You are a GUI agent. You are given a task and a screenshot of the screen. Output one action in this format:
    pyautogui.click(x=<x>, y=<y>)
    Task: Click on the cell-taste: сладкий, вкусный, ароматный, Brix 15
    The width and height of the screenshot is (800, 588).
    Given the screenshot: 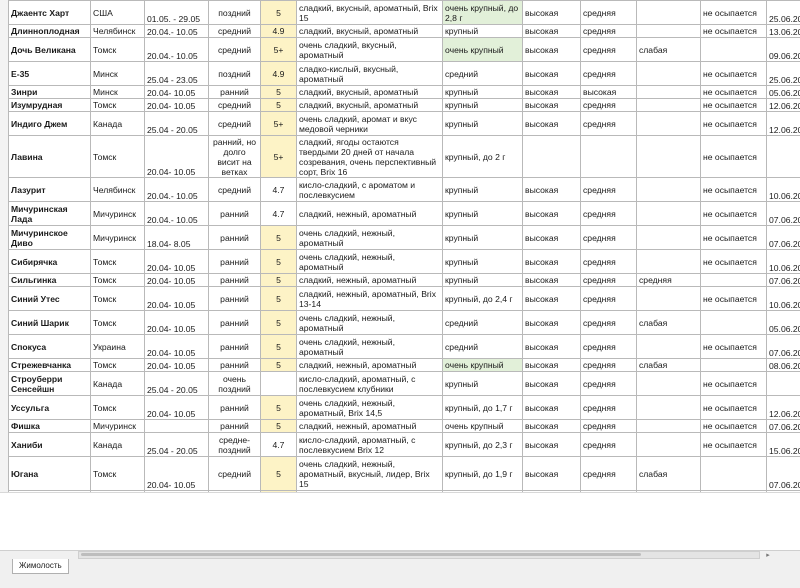 What is the action you would take?
    pyautogui.click(x=370, y=13)
    